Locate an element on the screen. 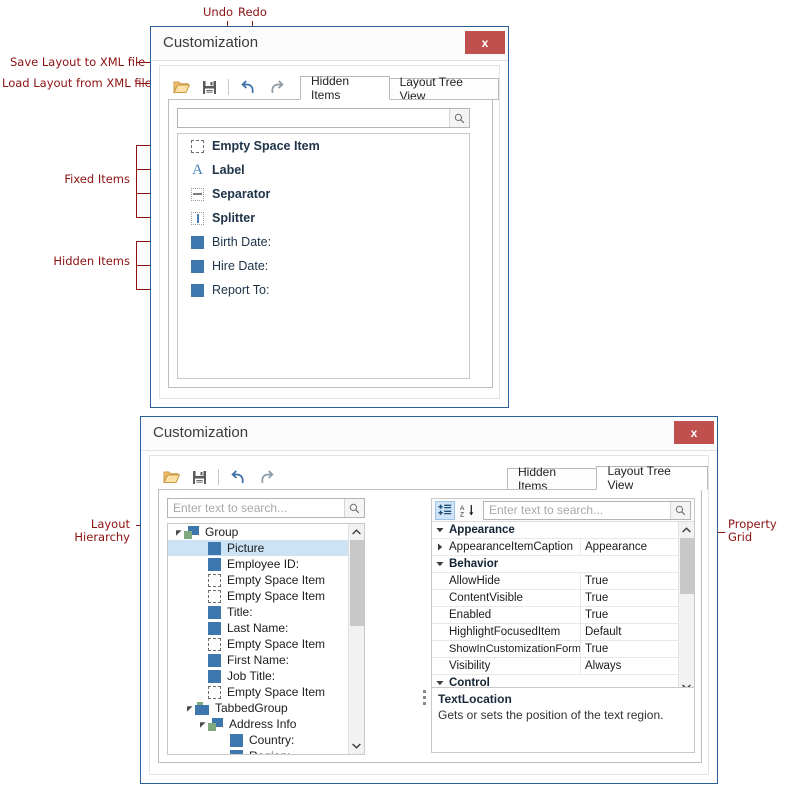 The width and height of the screenshot is (789, 800). alphabetical-sort-button: A Z is located at coordinates (467, 510).